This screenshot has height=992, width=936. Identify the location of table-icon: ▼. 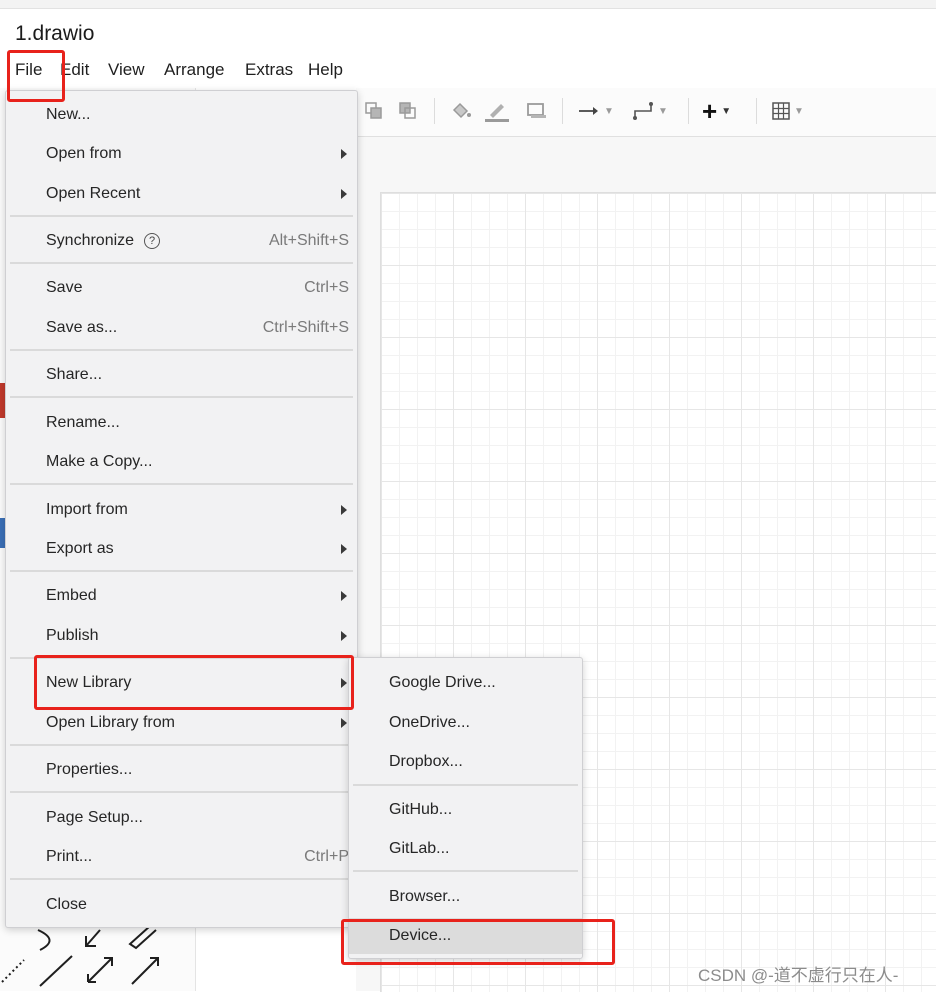
(788, 111).